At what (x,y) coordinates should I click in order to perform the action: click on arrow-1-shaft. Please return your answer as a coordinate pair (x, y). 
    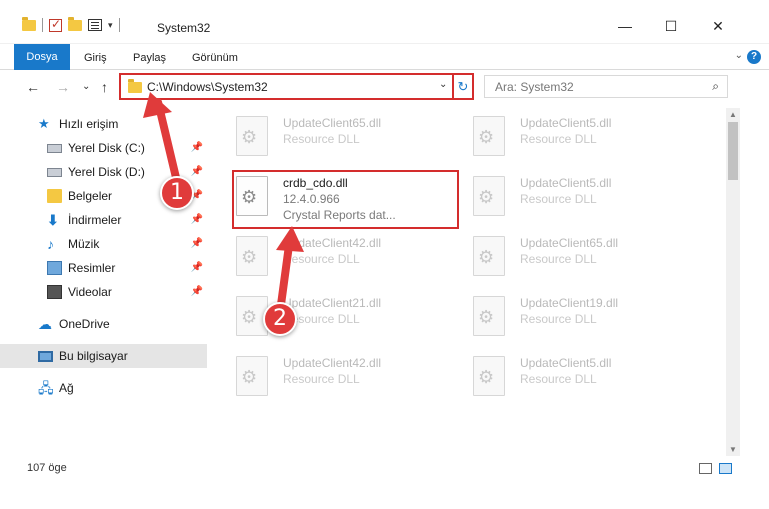
    Looking at the image, I should click on (168, 144).